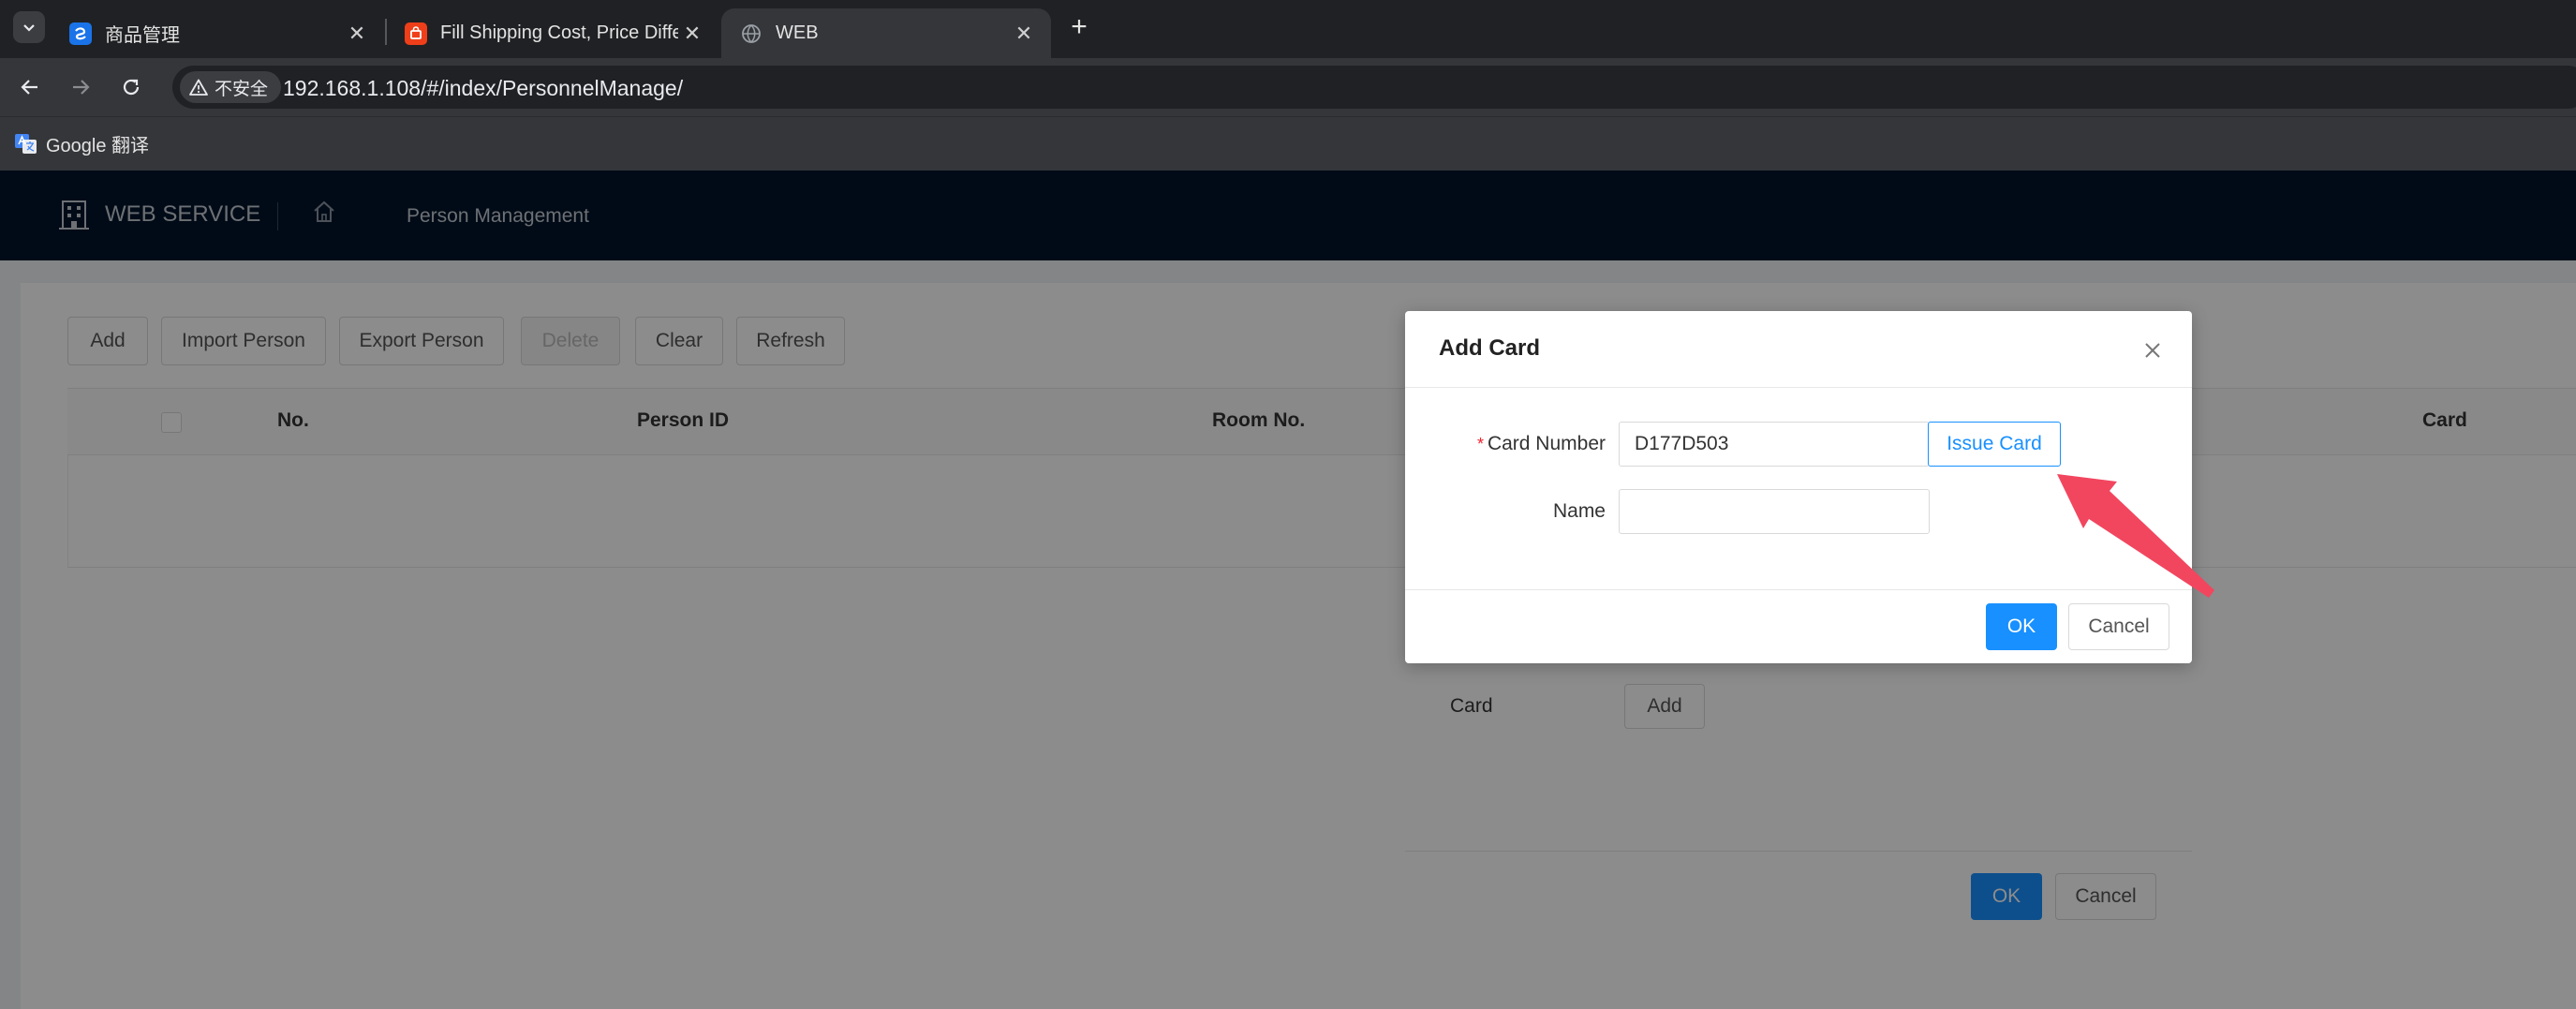  I want to click on reload-button, so click(131, 87).